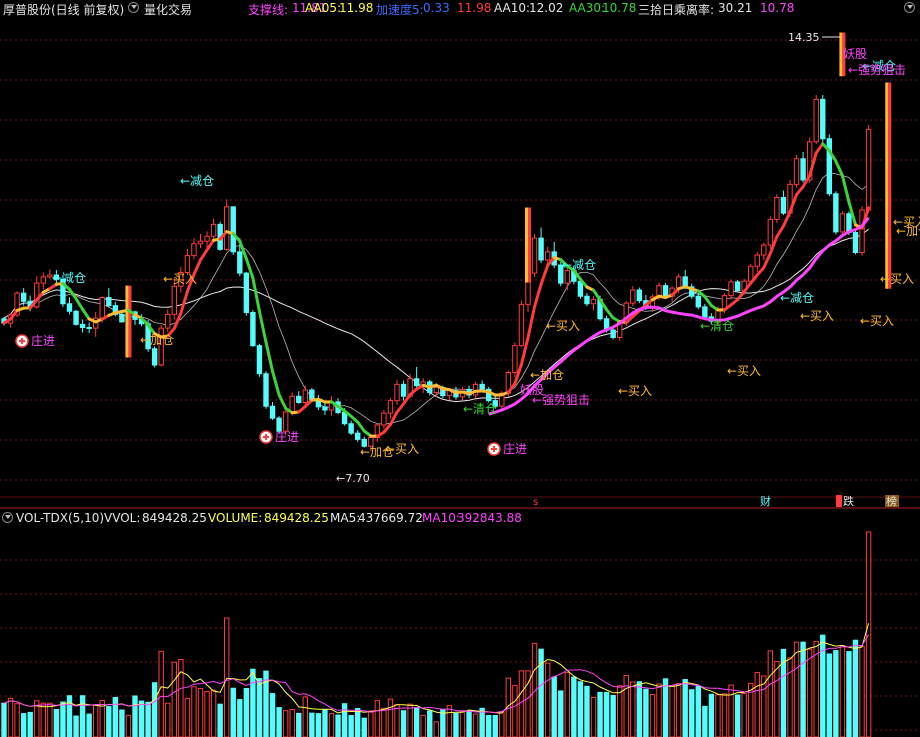 This screenshot has height=737, width=920. I want to click on label-bang: 榜, so click(891, 501).